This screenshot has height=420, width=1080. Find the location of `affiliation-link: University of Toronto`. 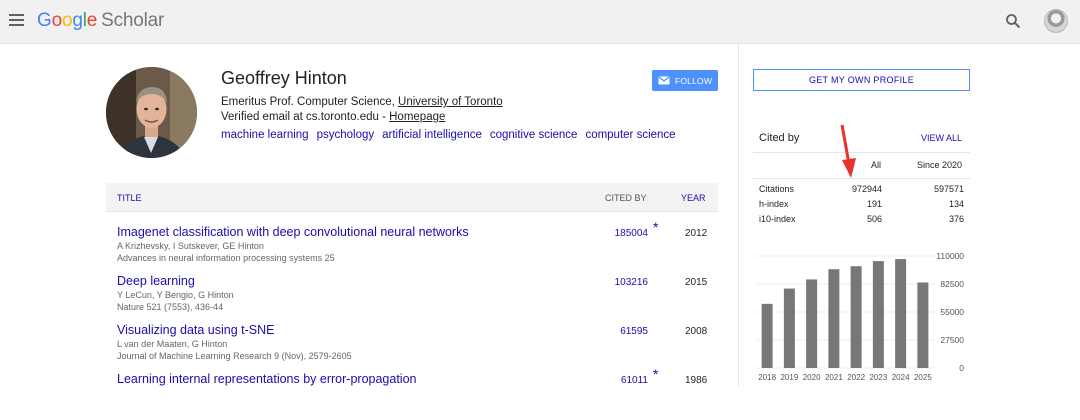

affiliation-link: University of Toronto is located at coordinates (450, 102).